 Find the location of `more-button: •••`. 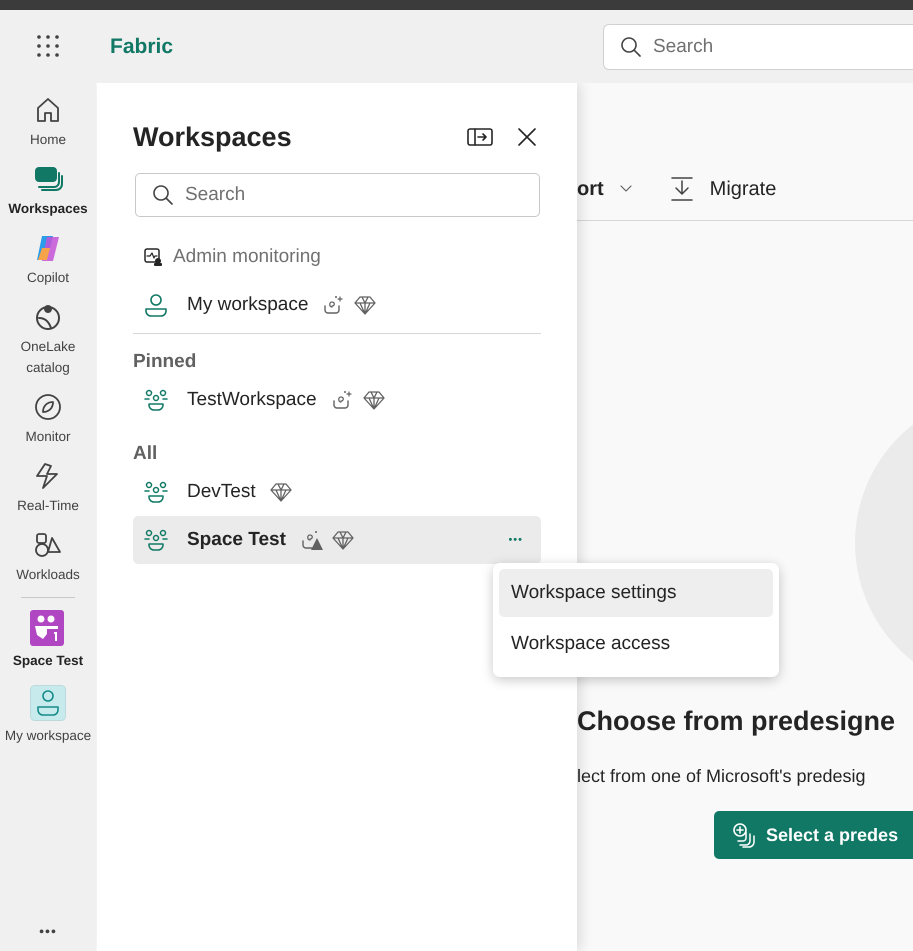

more-button: ••• is located at coordinates (48, 931).